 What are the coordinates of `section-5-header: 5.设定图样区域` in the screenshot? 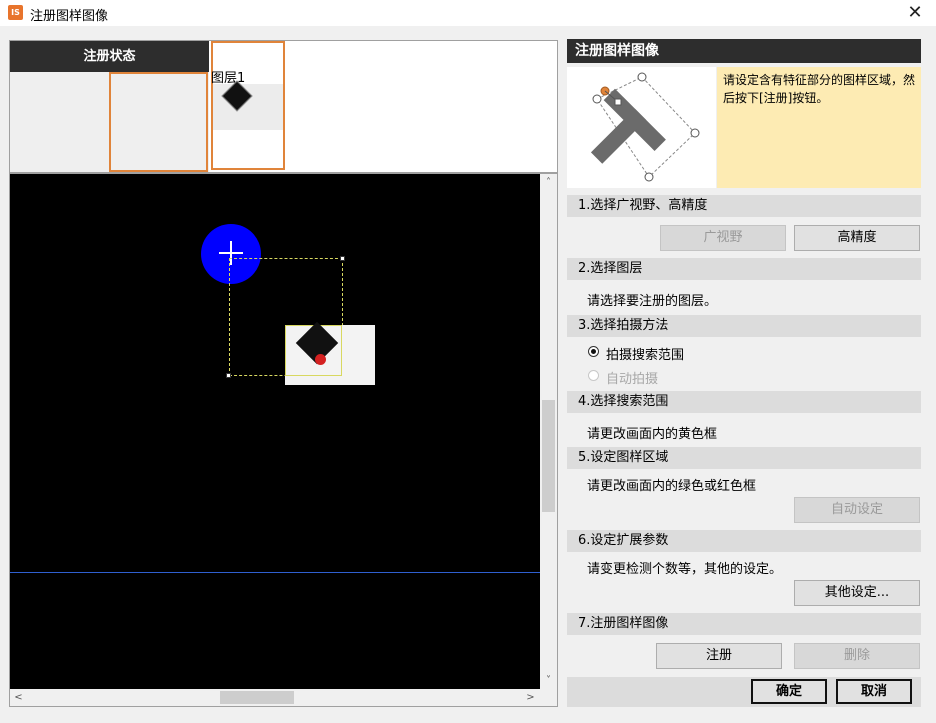 It's located at (744, 458).